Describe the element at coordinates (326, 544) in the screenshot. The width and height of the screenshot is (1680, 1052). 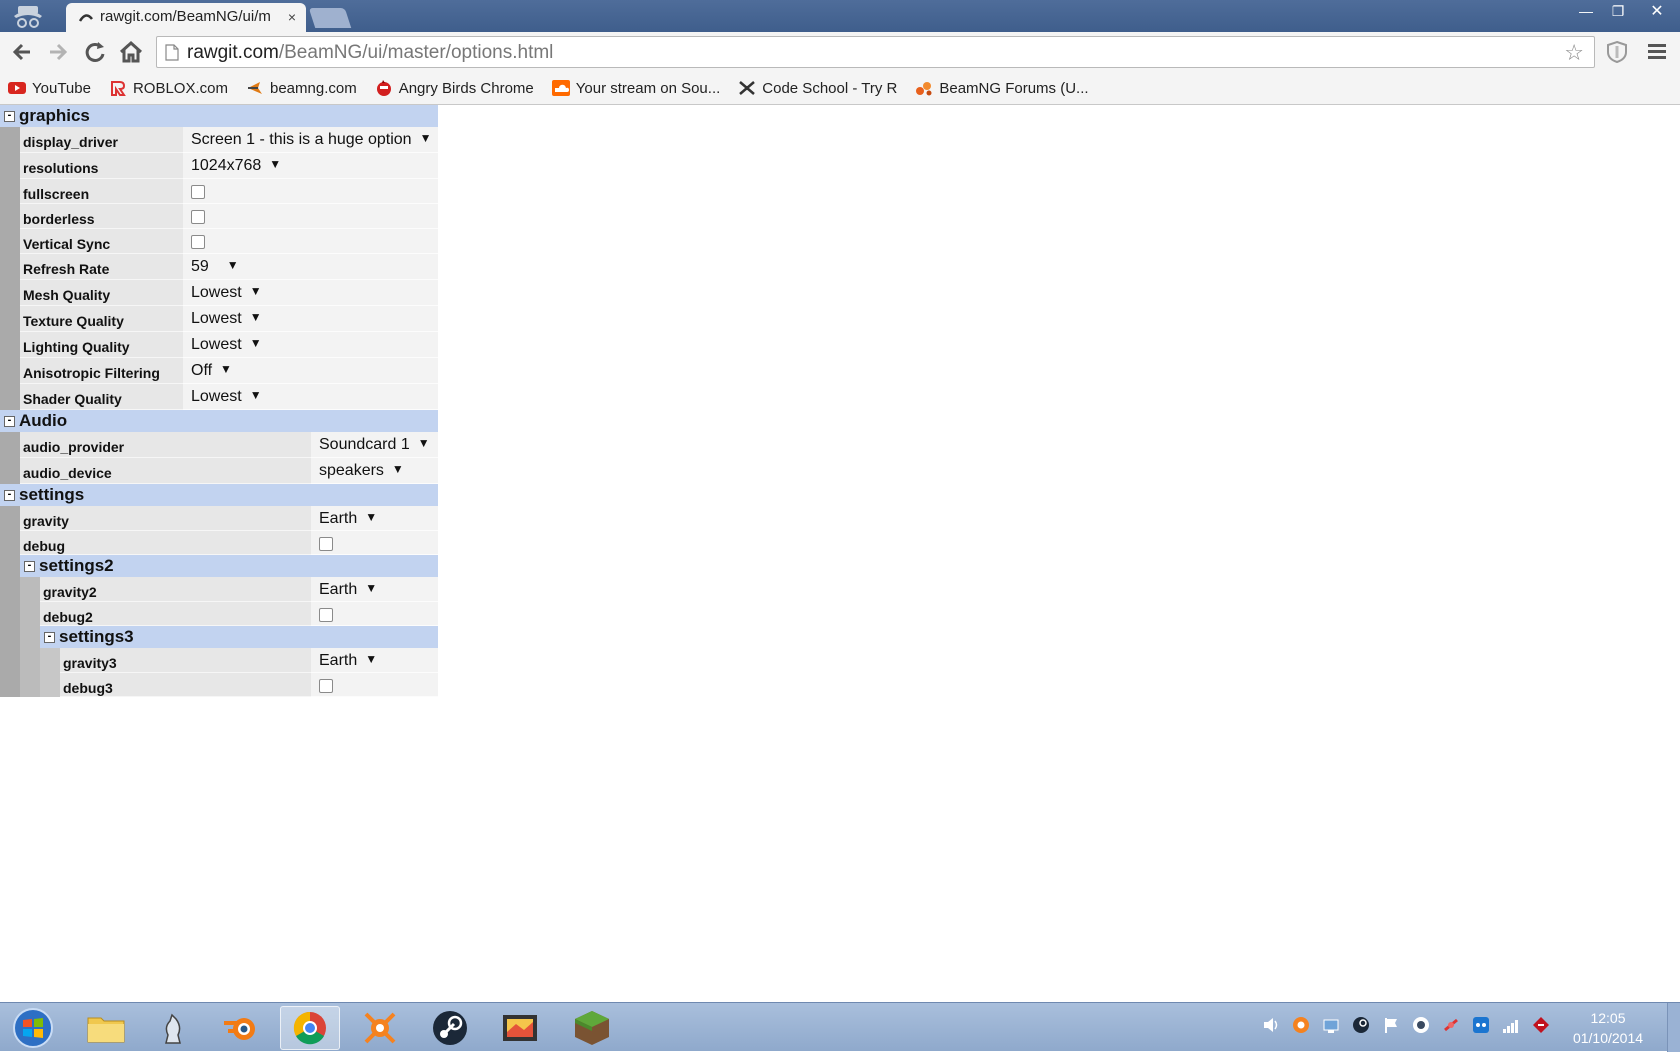
I see `debug-checkbox` at that location.